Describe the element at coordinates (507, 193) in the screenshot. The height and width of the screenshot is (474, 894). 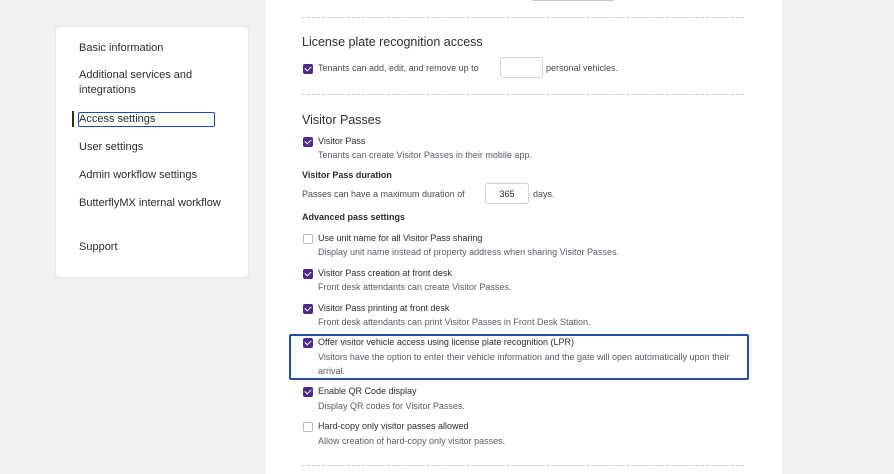
I see `duration-days-input: 365` at that location.